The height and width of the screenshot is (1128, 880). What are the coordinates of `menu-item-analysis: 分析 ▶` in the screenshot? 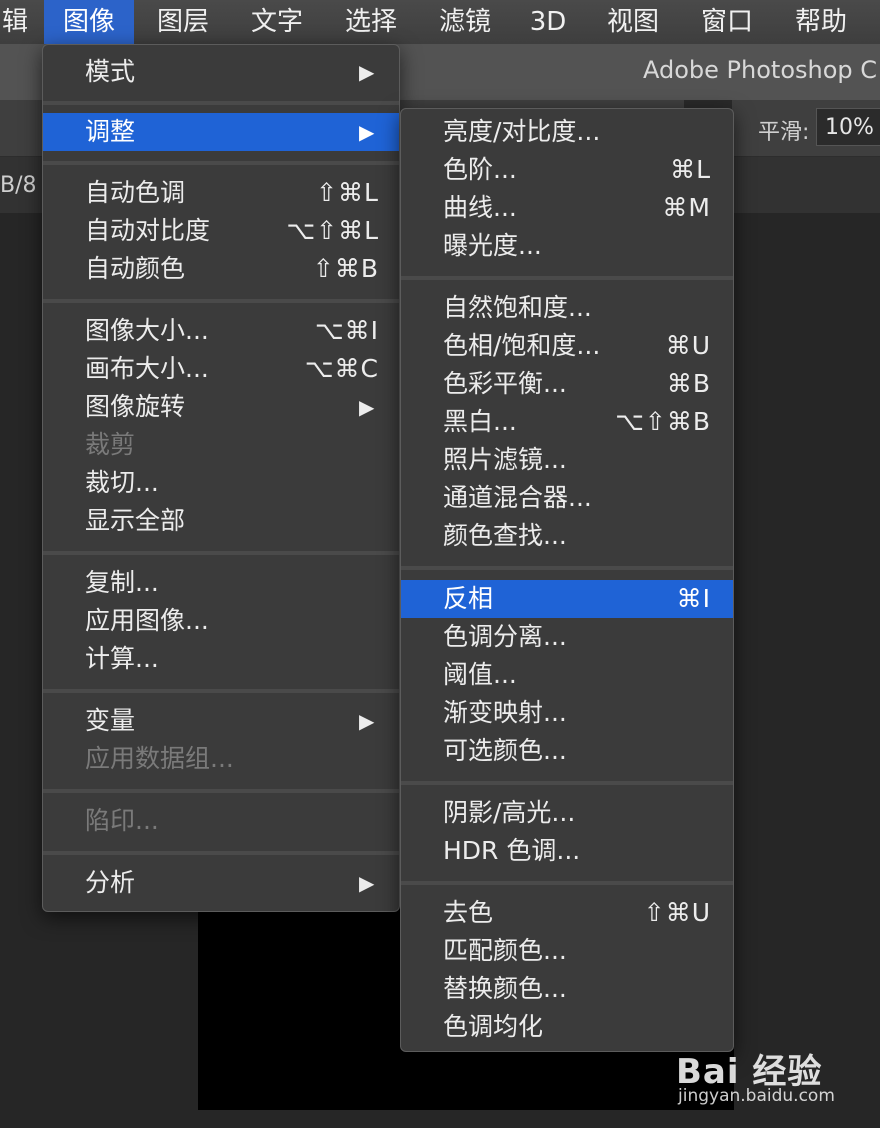 It's located at (221, 883).